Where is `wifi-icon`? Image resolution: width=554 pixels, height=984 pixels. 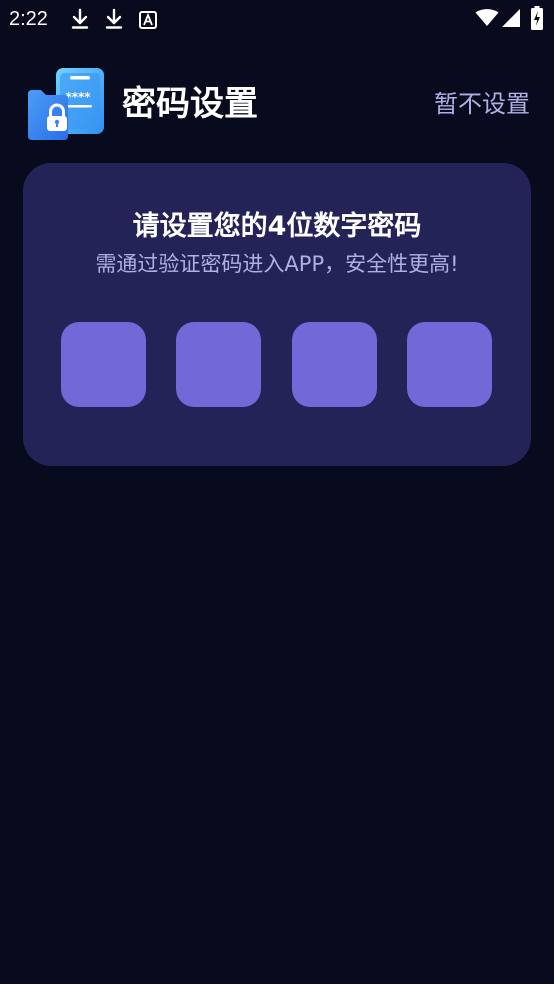
wifi-icon is located at coordinates (487, 17).